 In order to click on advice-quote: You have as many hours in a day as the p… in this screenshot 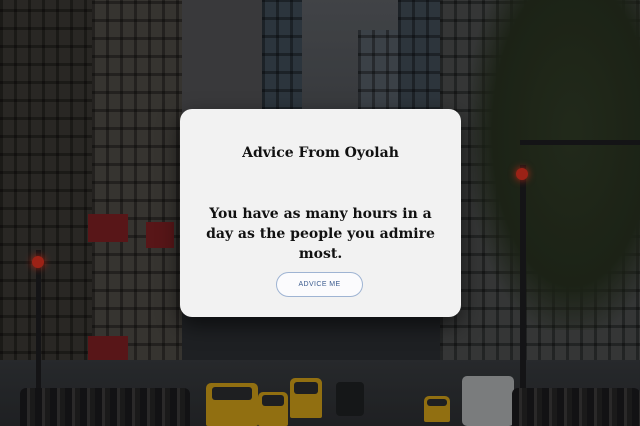, I will do `click(320, 234)`.